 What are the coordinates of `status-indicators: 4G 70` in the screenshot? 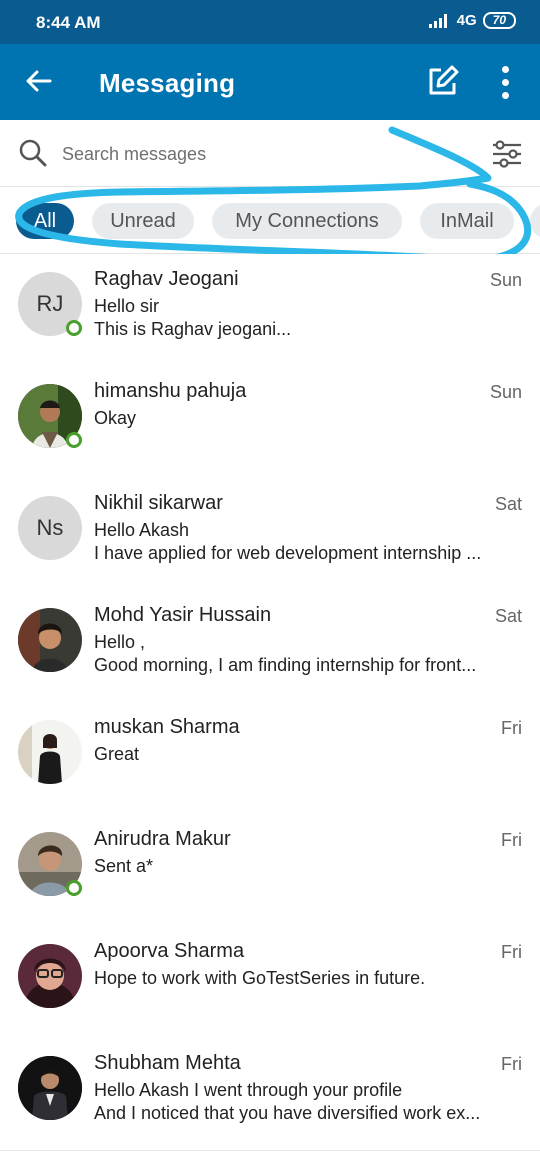 It's located at (472, 20).